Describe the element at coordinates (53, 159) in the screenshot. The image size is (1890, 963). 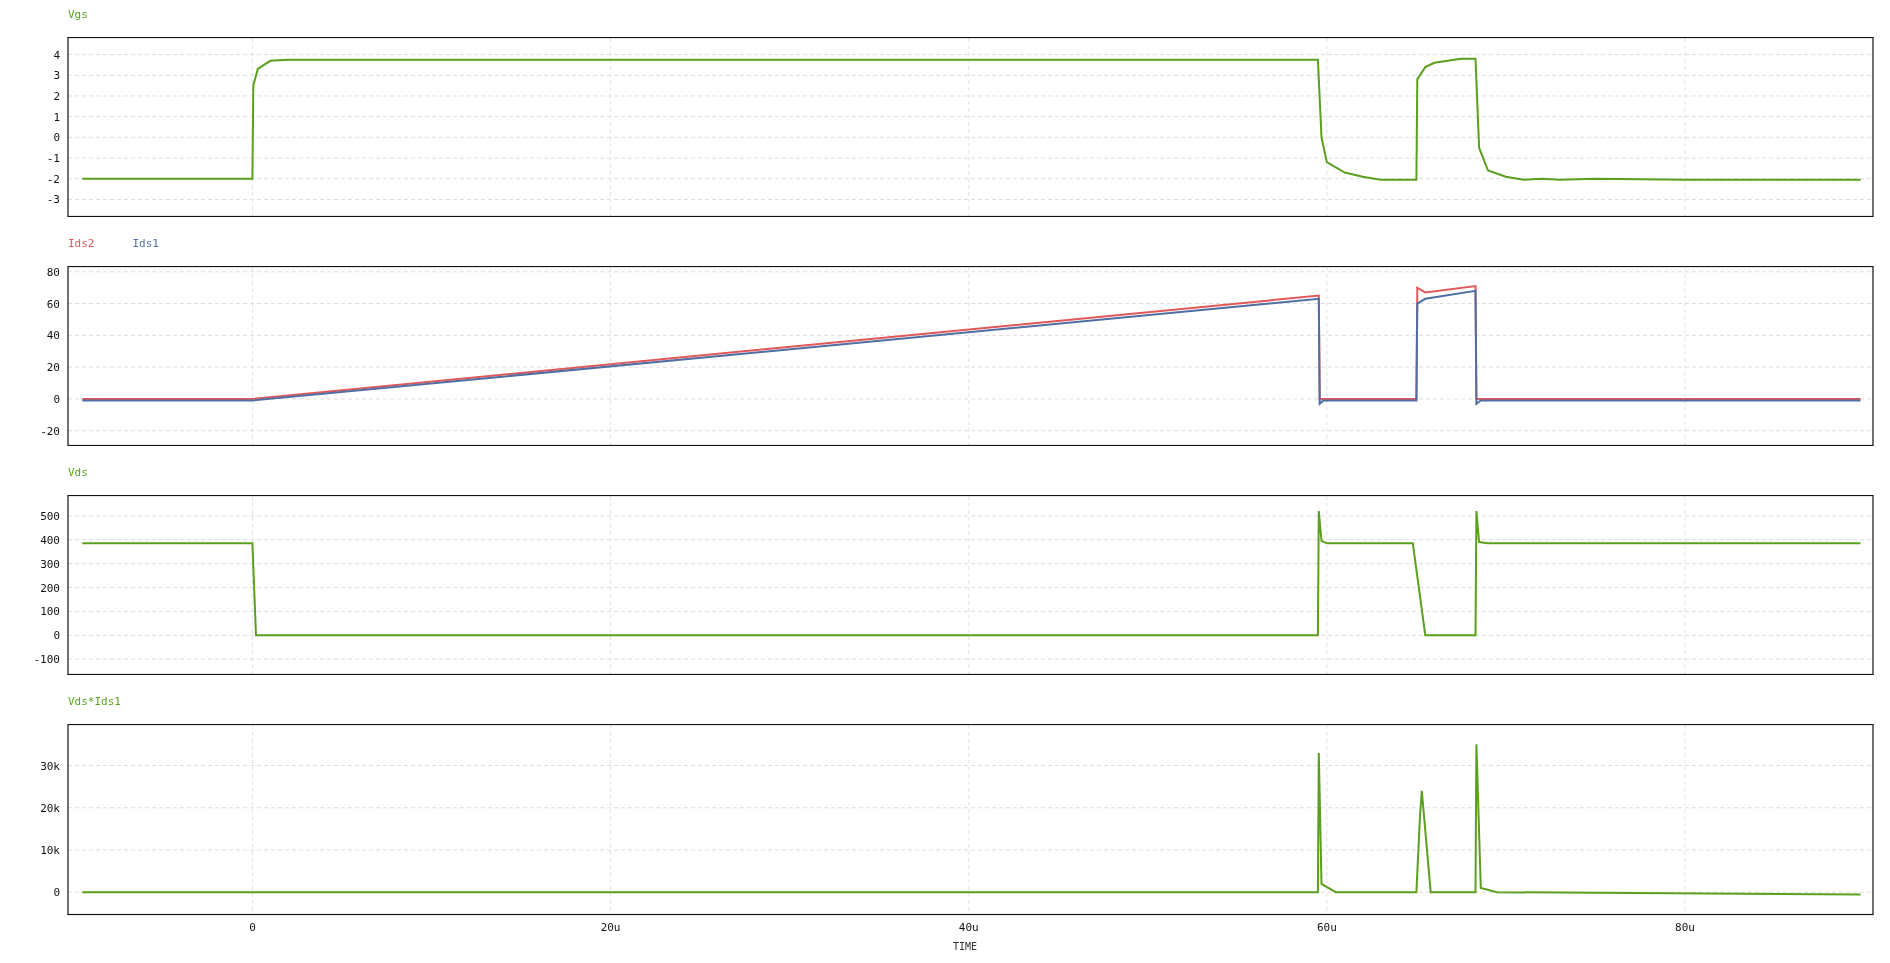
I see `axis-tick-label: -1` at that location.